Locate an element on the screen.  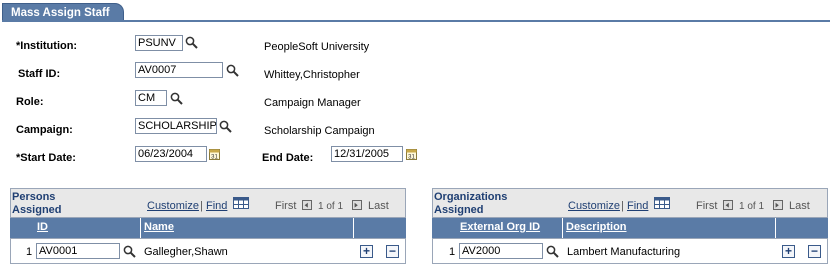
end-date-calendar-icon: 31 is located at coordinates (411, 154).